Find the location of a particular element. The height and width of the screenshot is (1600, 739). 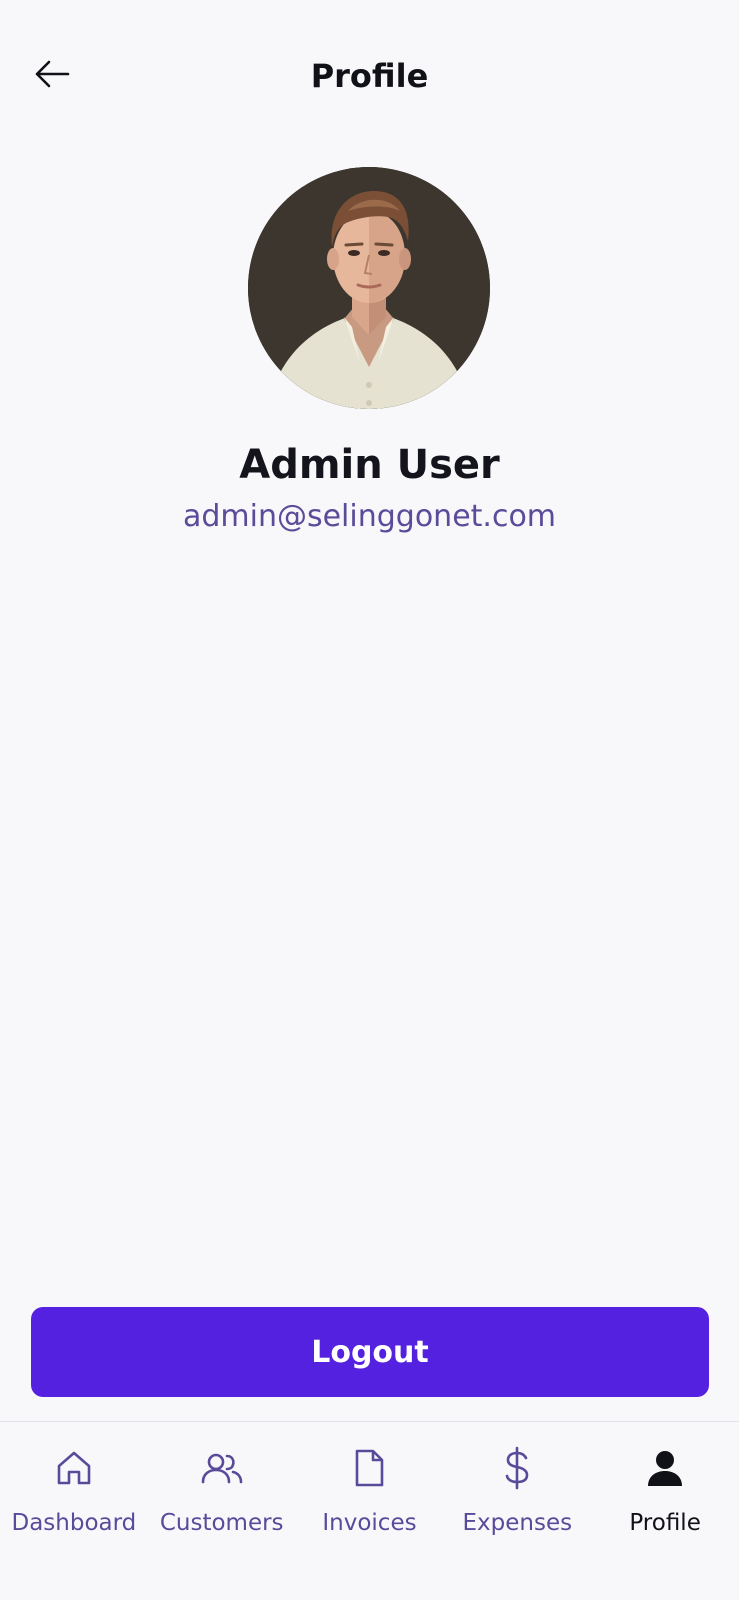

page-title: Profile is located at coordinates (369, 76).